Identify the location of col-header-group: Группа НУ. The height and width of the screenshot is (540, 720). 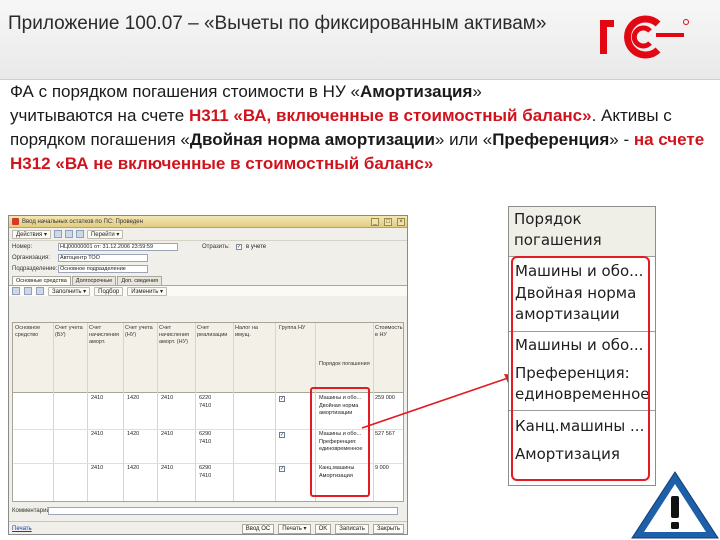
(292, 328).